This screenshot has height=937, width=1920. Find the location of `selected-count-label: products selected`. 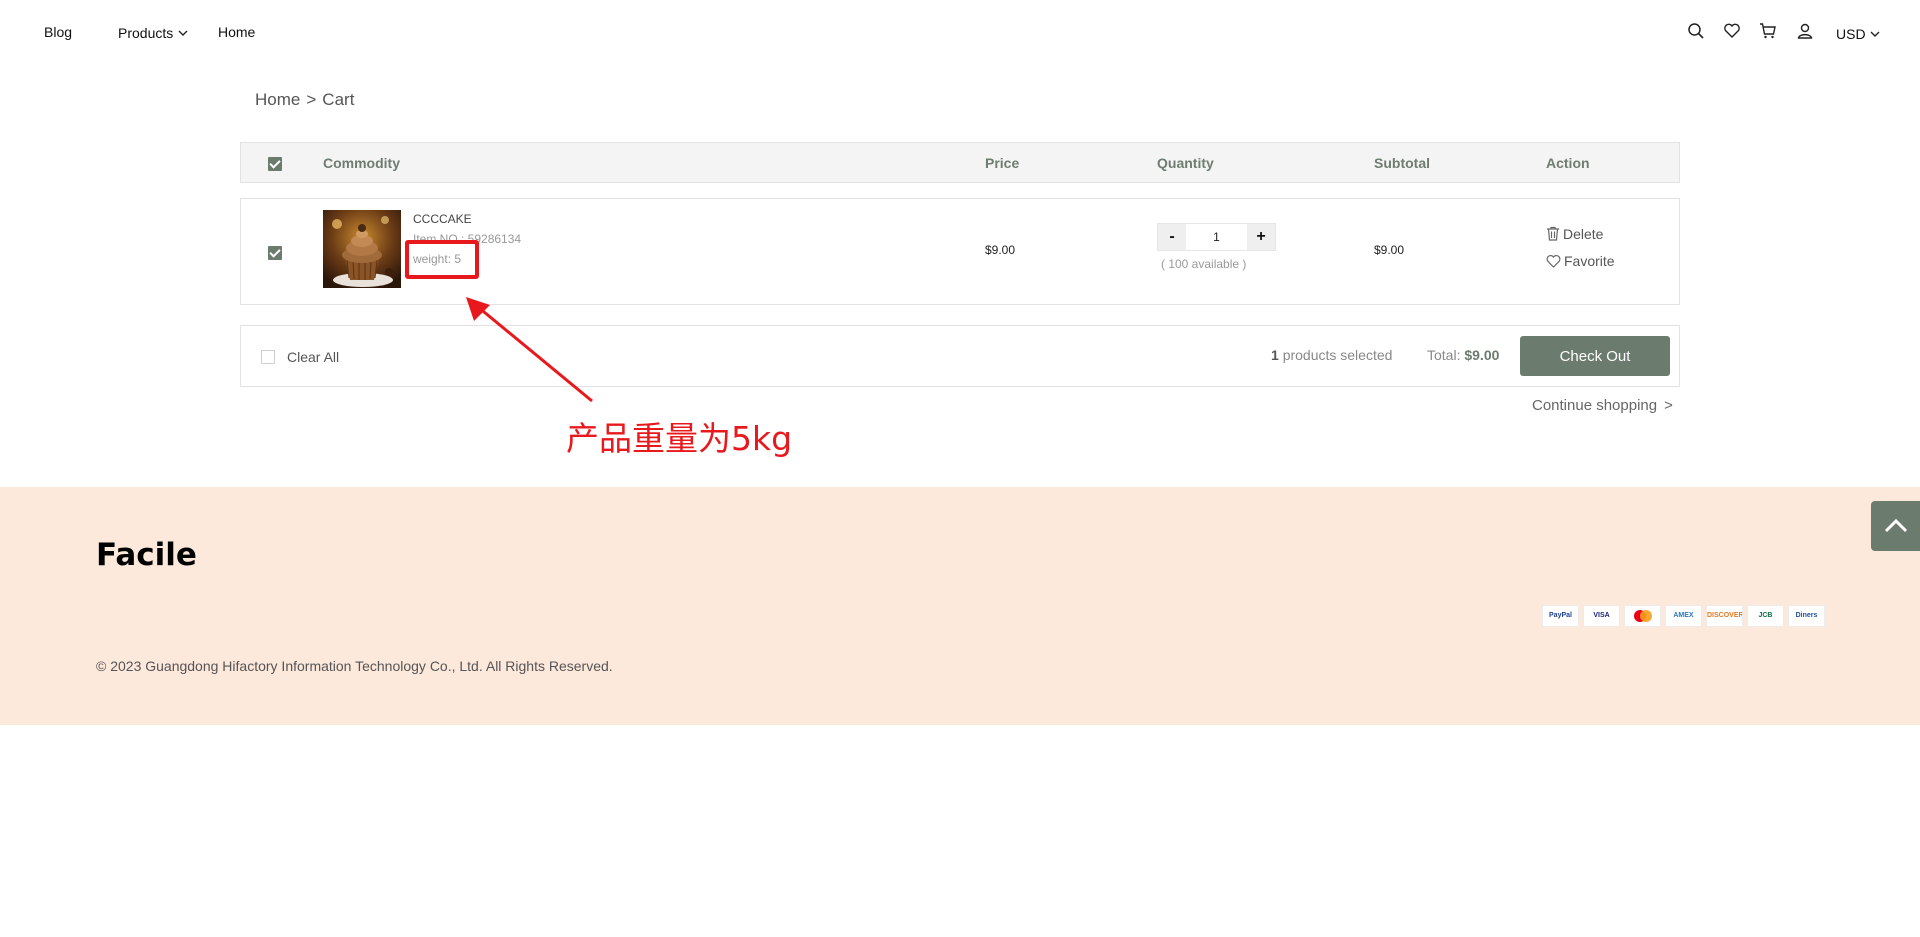

selected-count-label: products selected is located at coordinates (1337, 355).